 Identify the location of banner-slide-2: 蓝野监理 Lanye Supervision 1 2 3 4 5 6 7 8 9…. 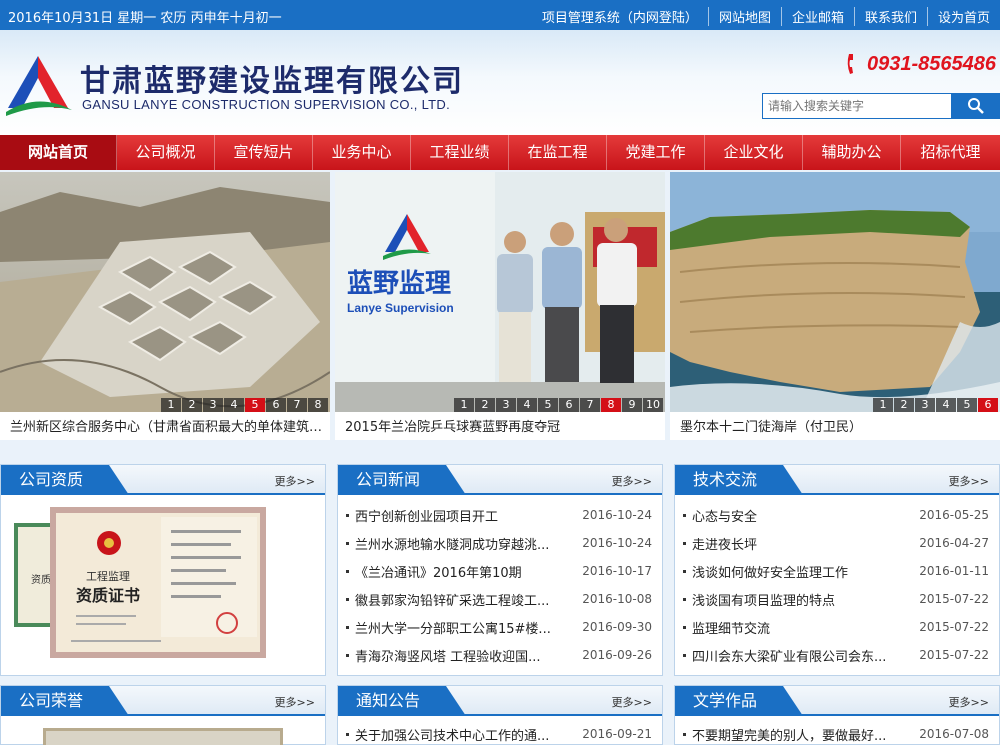
(500, 306).